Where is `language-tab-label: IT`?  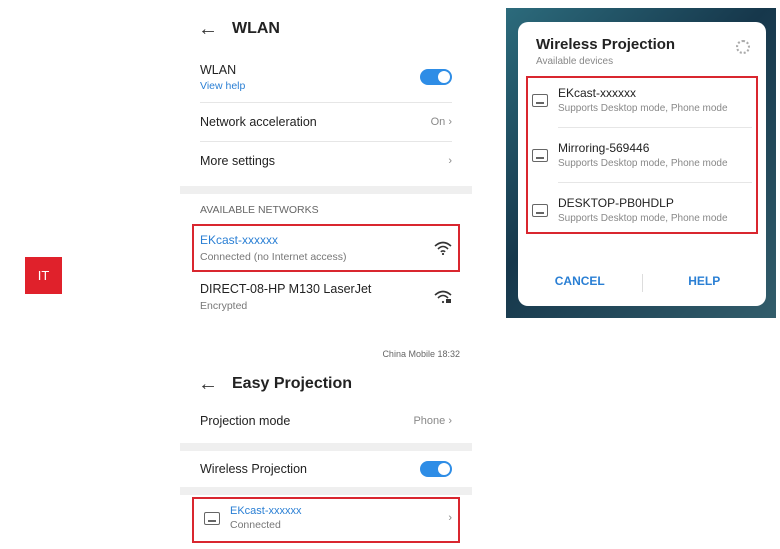 language-tab-label: IT is located at coordinates (43, 275).